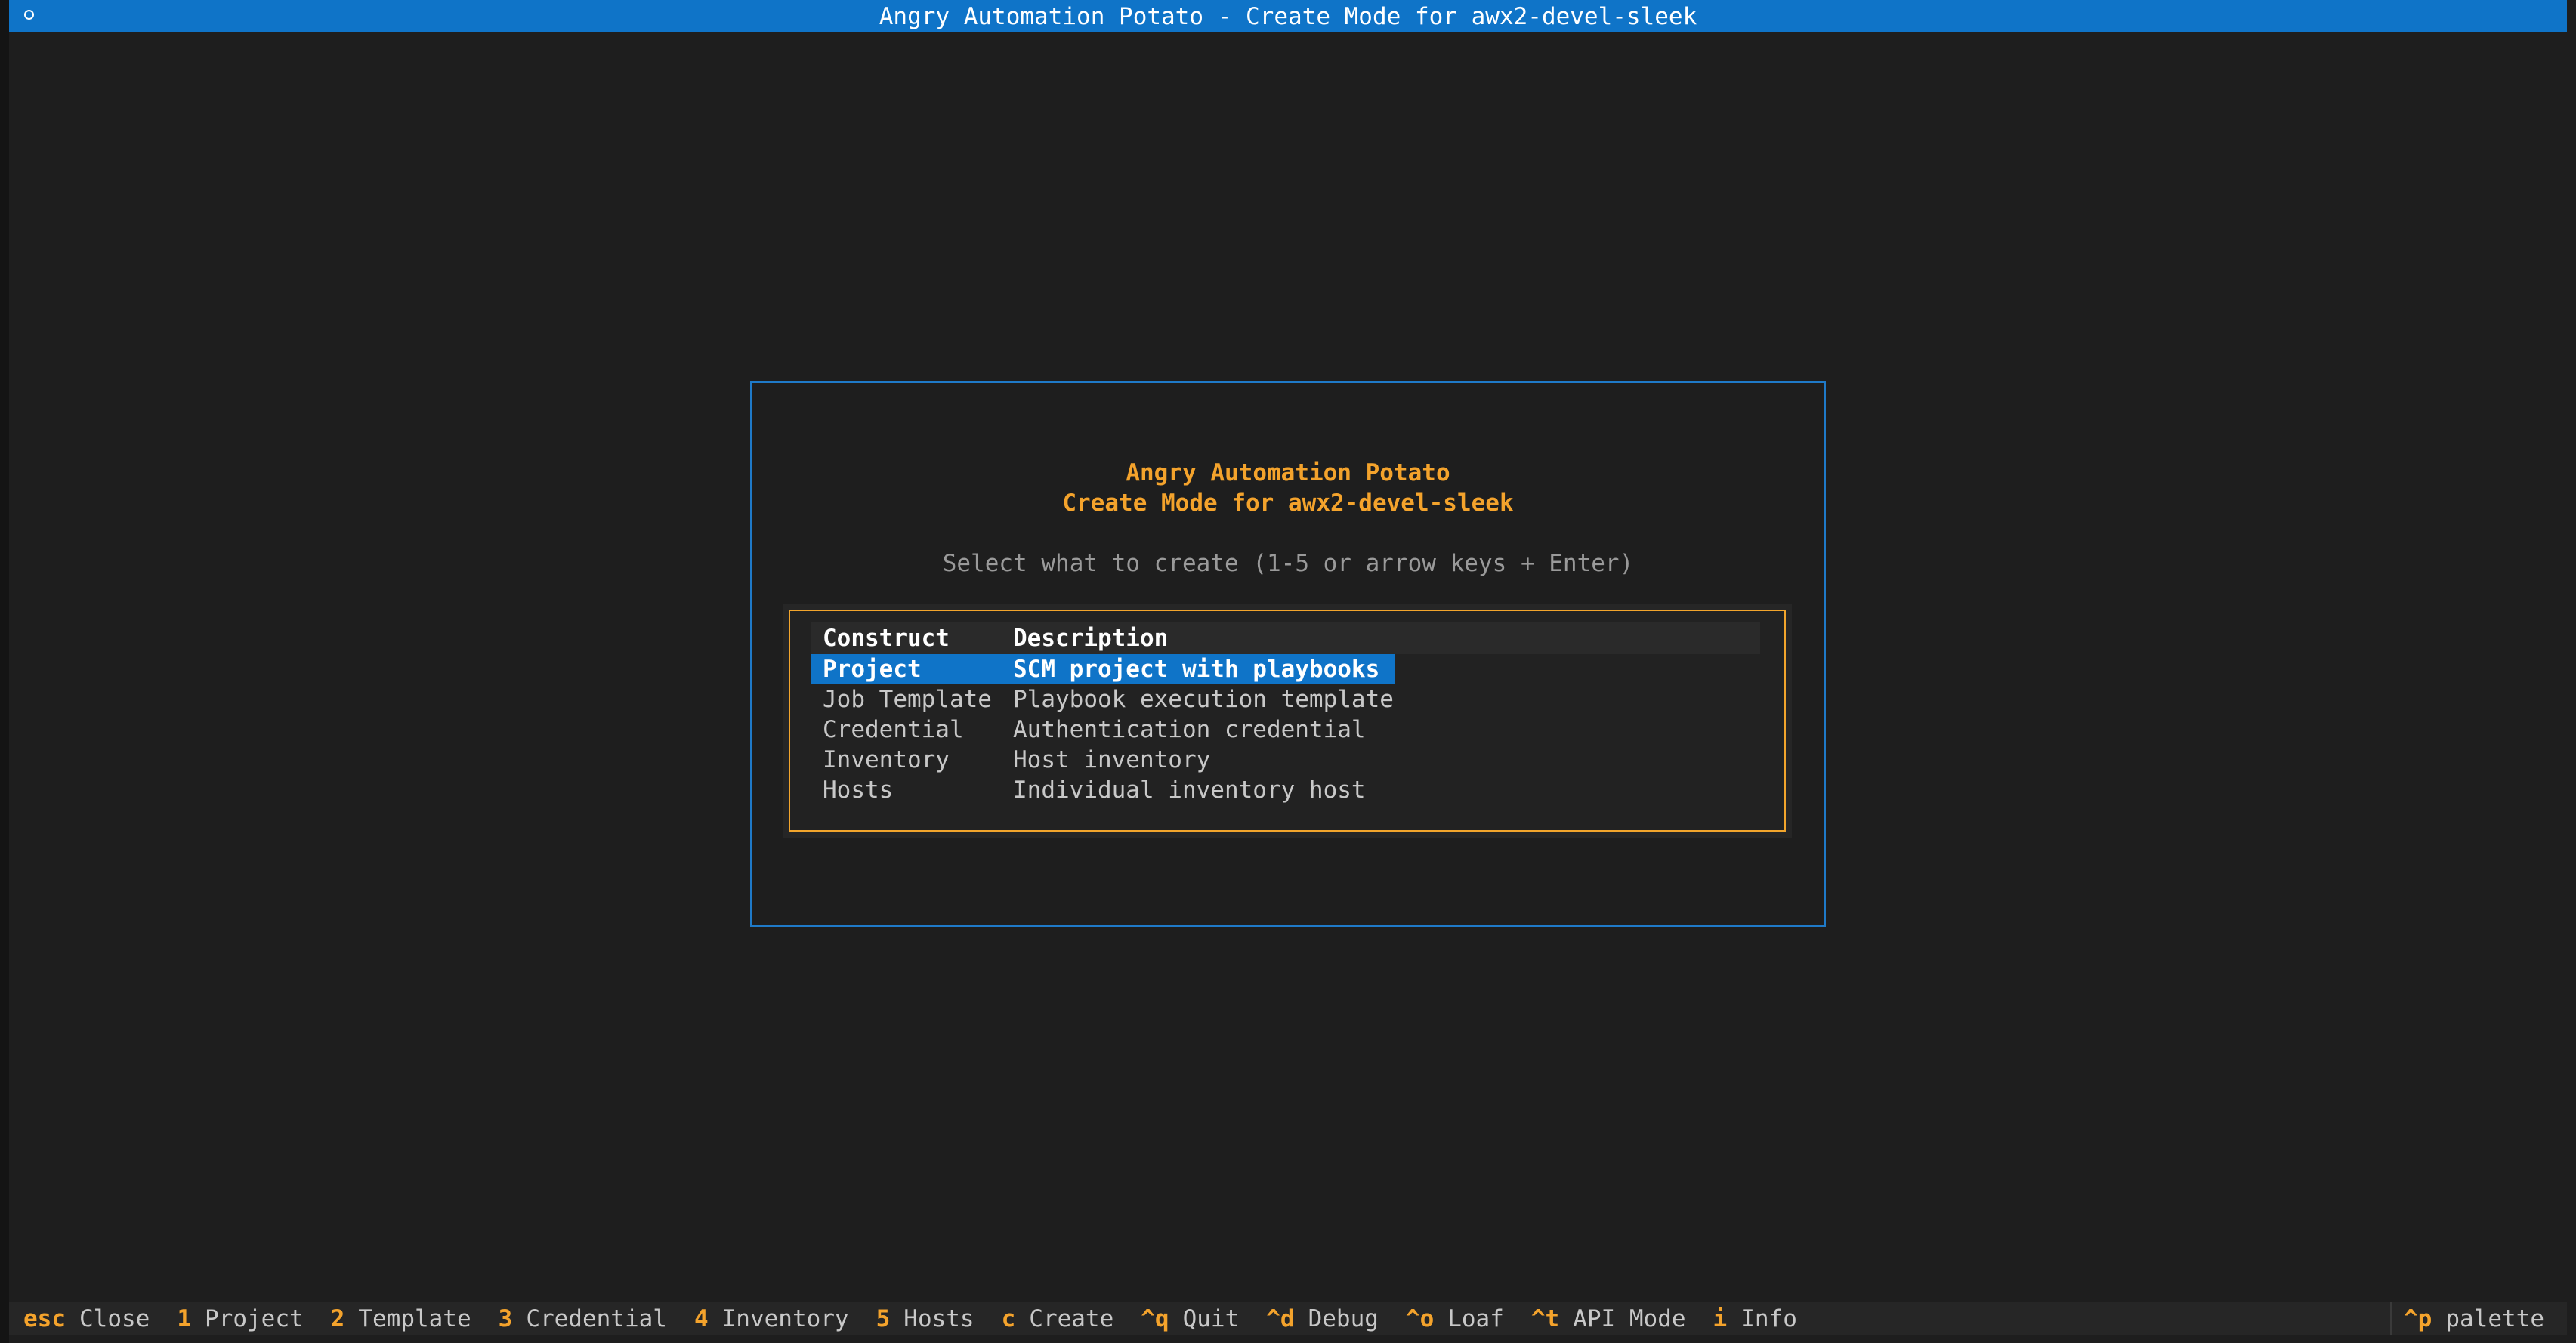  Describe the element at coordinates (1203, 700) in the screenshot. I see `row-description: Playbook execution template` at that location.